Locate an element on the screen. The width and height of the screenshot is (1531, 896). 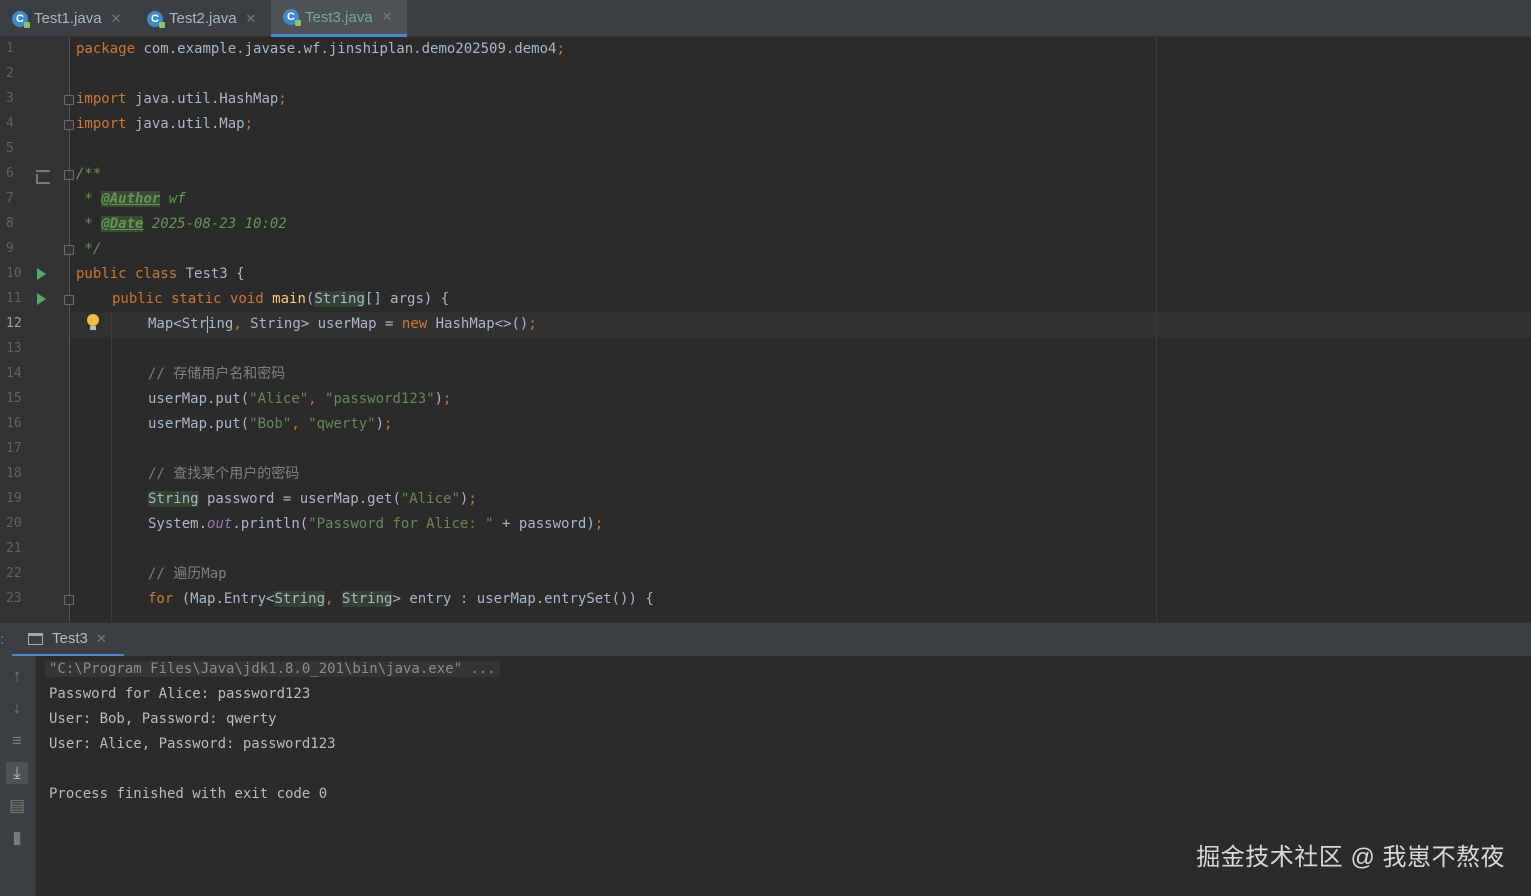
line-number: 13 is located at coordinates (14, 348).